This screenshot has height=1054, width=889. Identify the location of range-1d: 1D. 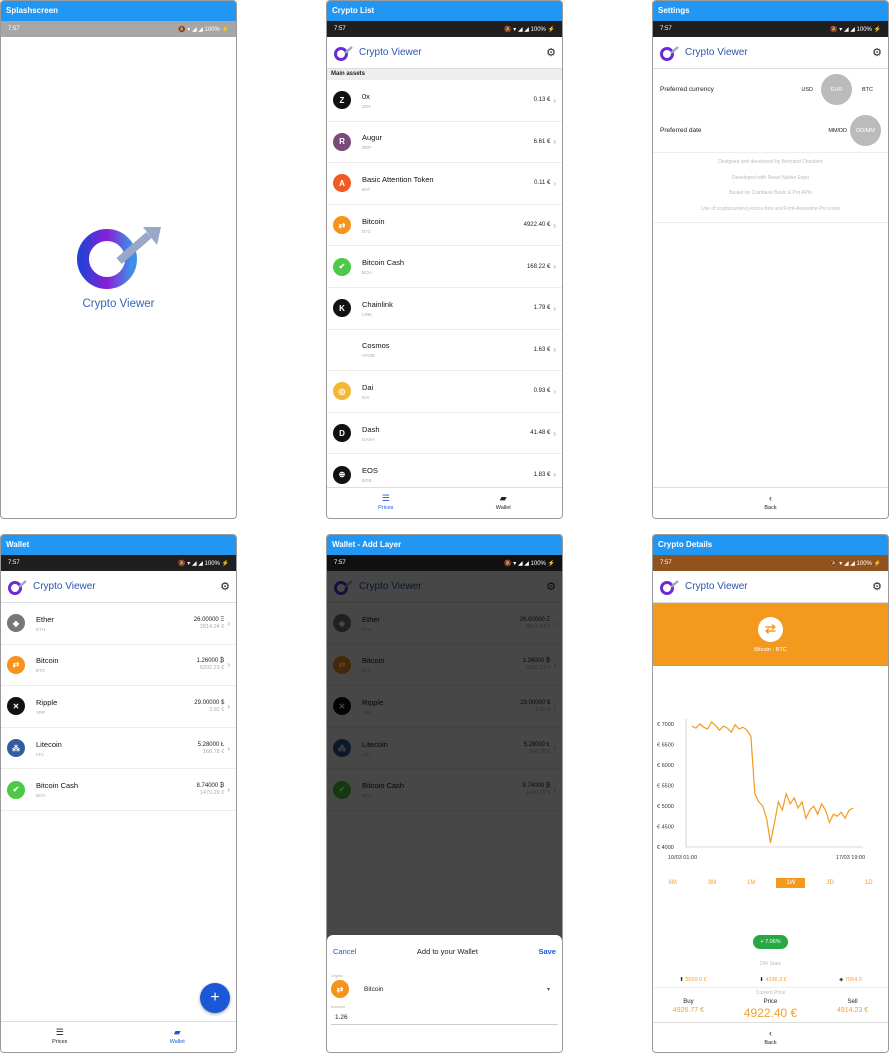
(869, 883).